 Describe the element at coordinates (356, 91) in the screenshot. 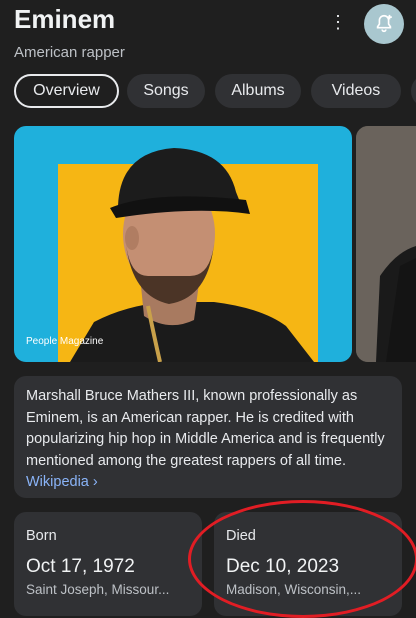

I see `tab-videos: Videos` at that location.